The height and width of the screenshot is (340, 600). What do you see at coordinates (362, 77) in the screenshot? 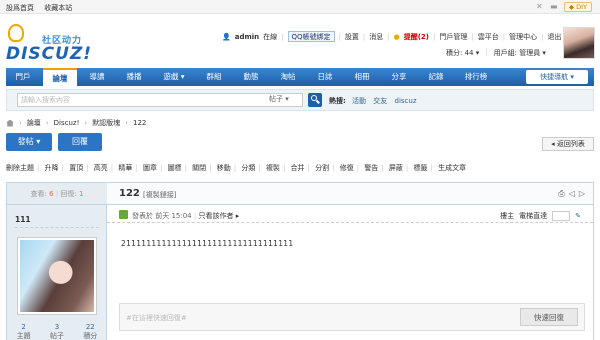
I see `nav-album: 相冊` at bounding box center [362, 77].